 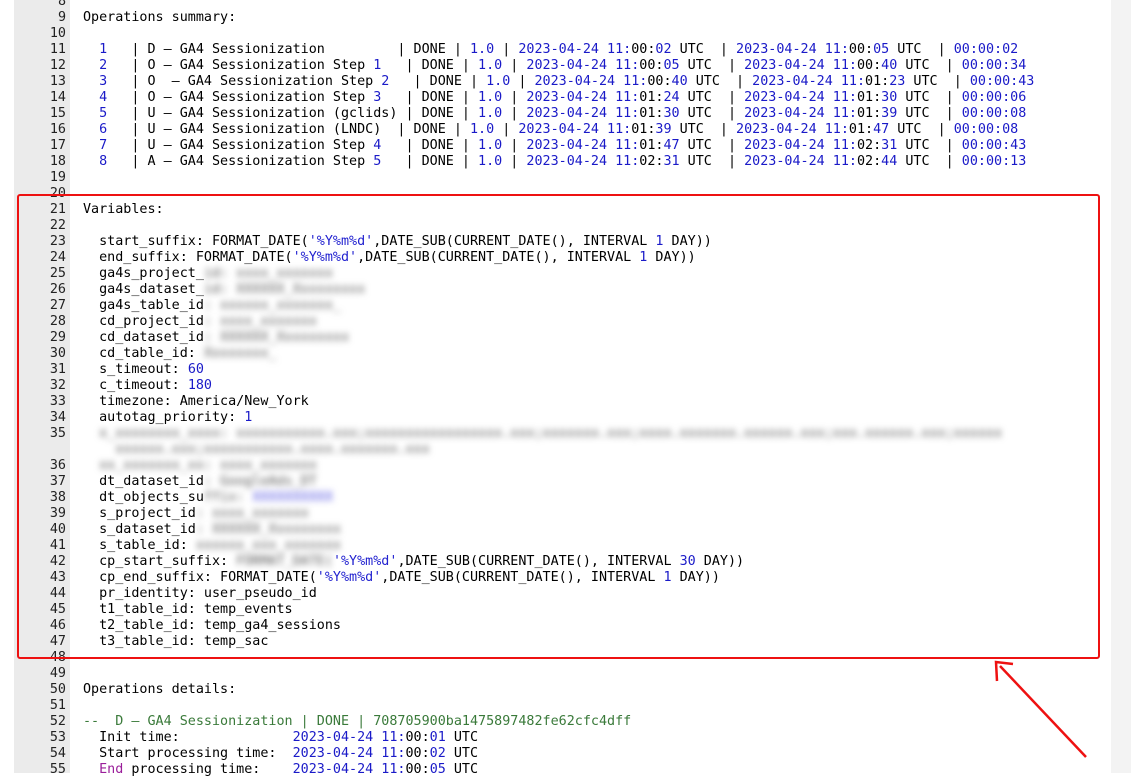 What do you see at coordinates (57, 673) in the screenshot?
I see `line-number: 49` at bounding box center [57, 673].